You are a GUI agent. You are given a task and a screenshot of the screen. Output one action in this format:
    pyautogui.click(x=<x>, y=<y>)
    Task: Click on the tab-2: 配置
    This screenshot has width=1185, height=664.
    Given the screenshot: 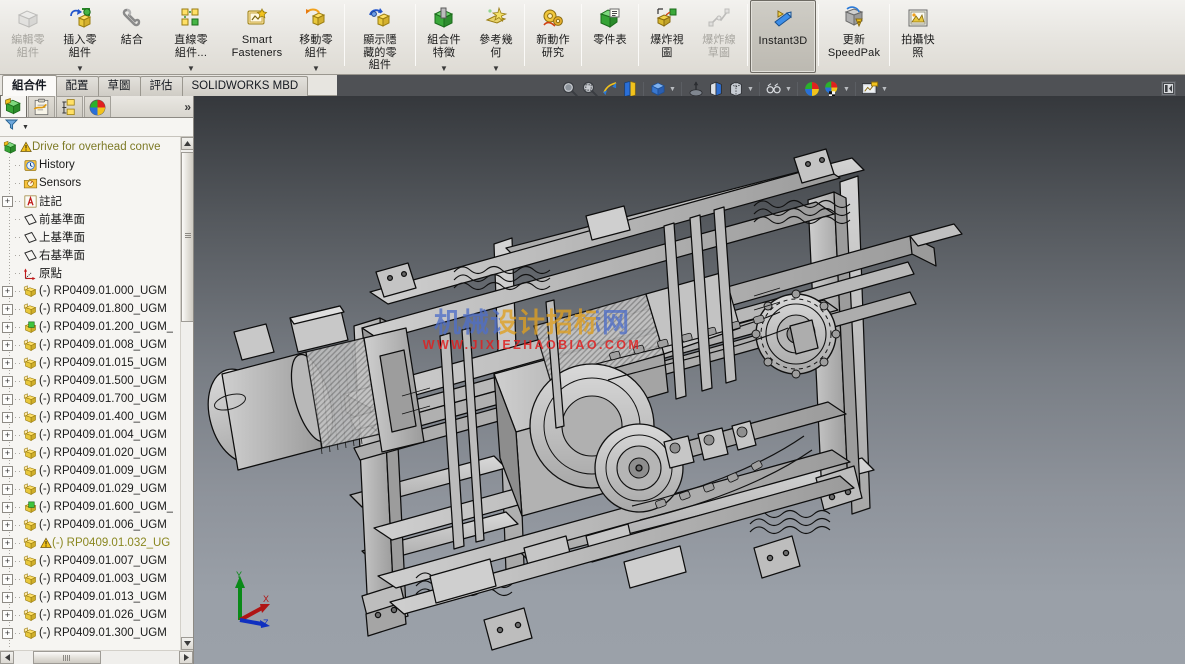 What is the action you would take?
    pyautogui.click(x=77, y=86)
    